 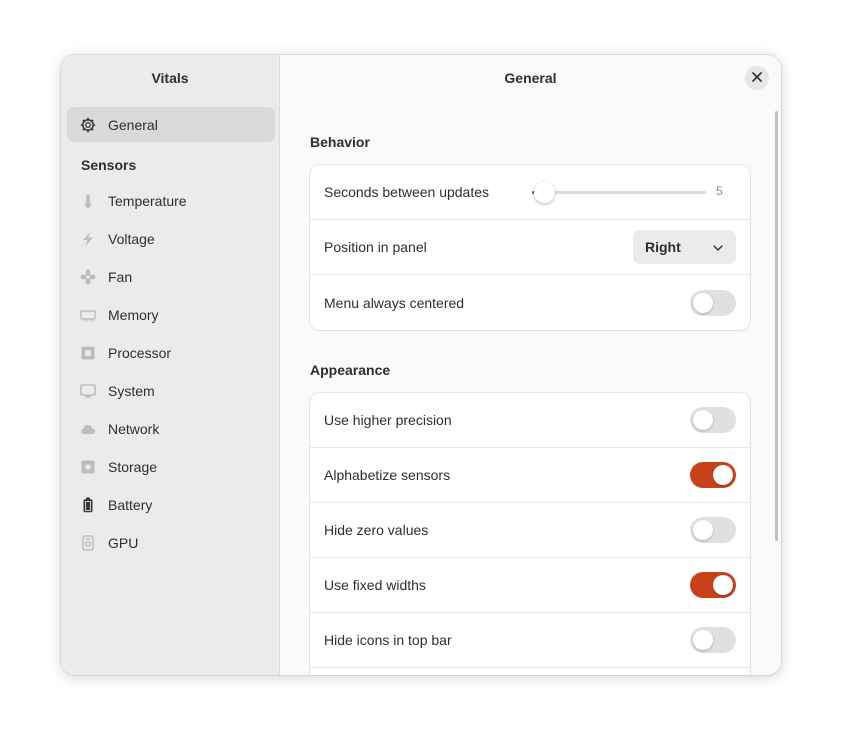 What do you see at coordinates (88, 505) in the screenshot?
I see `battery-icon` at bounding box center [88, 505].